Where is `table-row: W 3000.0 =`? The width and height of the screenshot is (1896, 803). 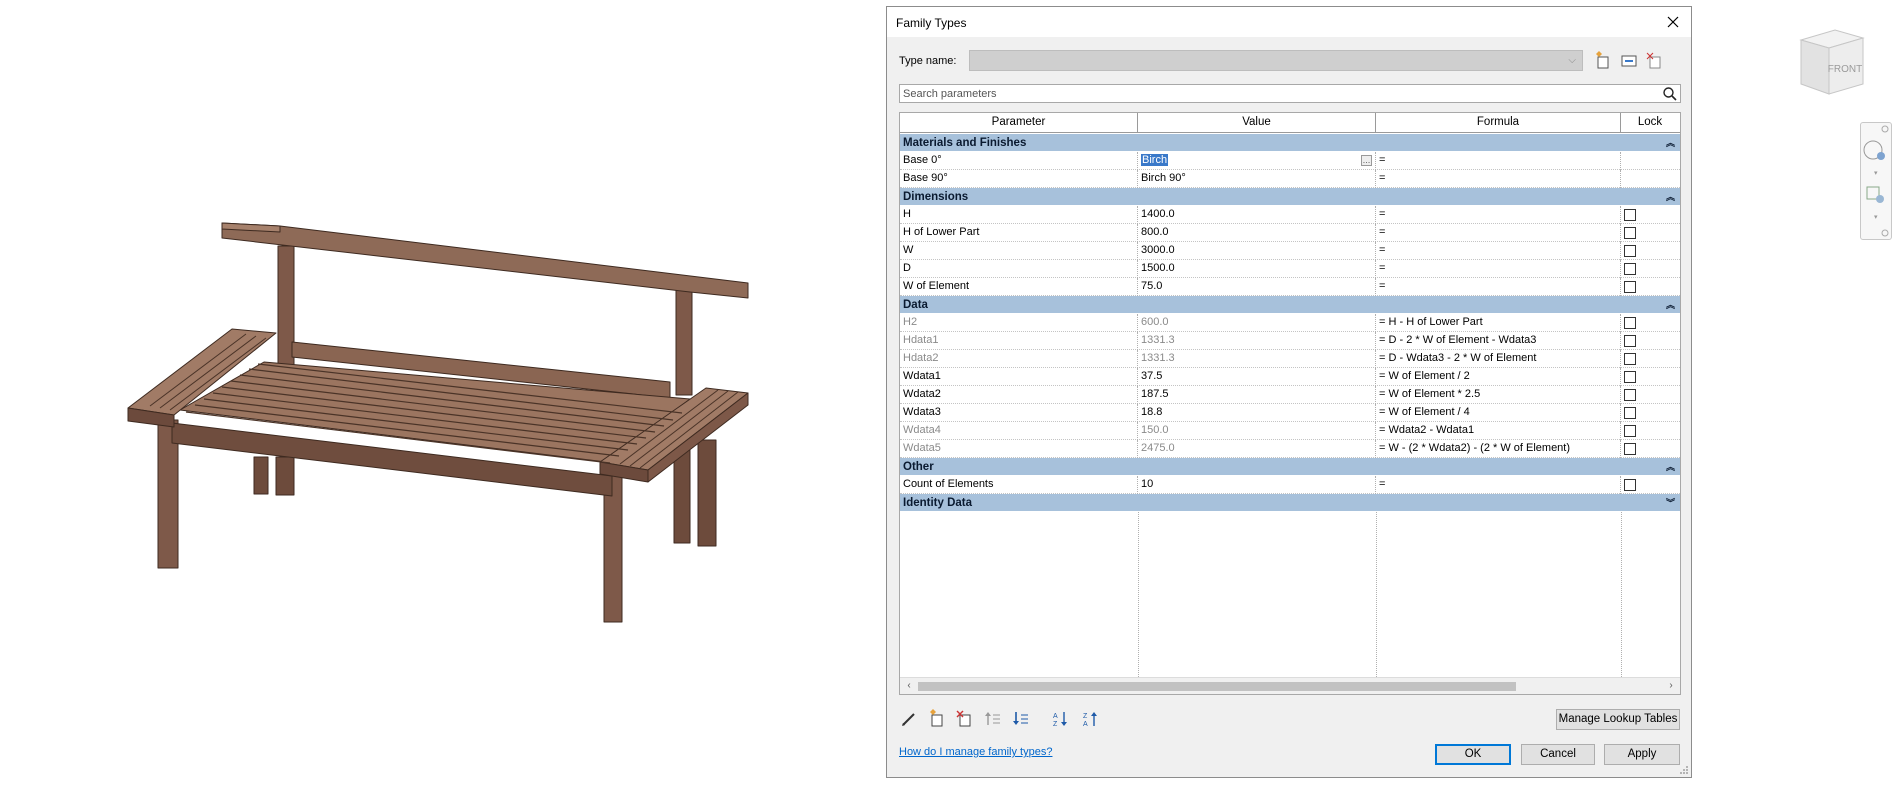 table-row: W 3000.0 = is located at coordinates (1290, 251).